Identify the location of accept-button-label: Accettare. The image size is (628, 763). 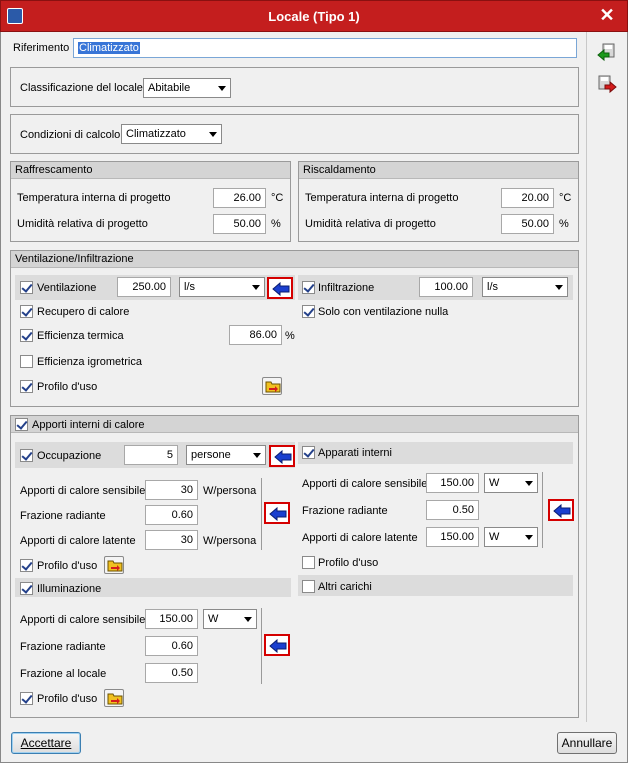
(46, 743).